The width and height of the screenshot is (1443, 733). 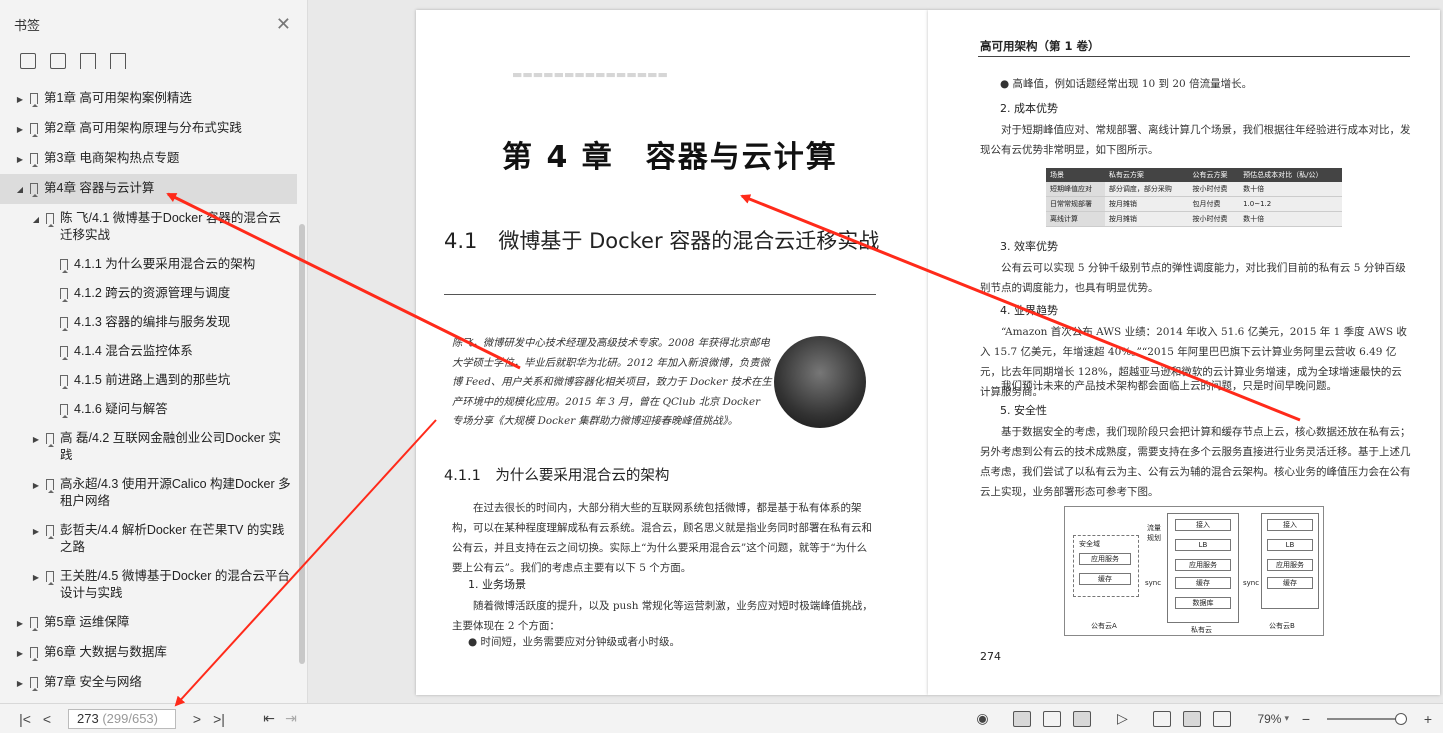 I want to click on chapter-title: 第 4 章 容器与云计算, so click(x=670, y=157).